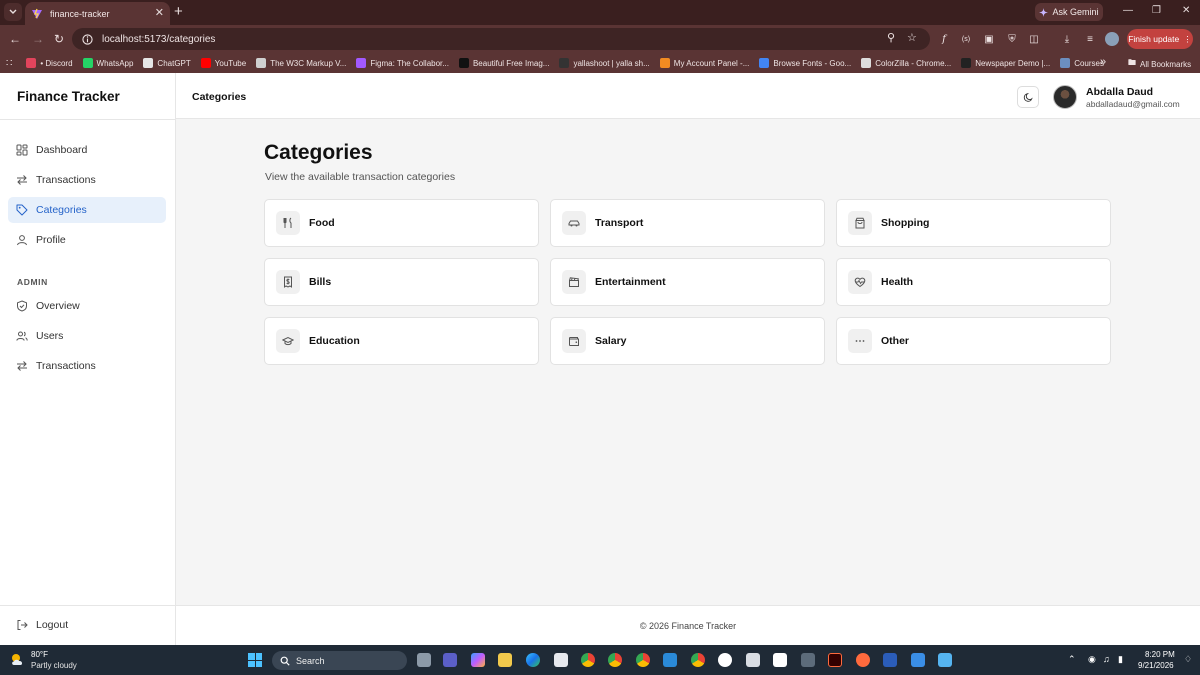  What do you see at coordinates (87, 366) in the screenshot?
I see `sidebar-item-admin-transactions: Transactions` at bounding box center [87, 366].